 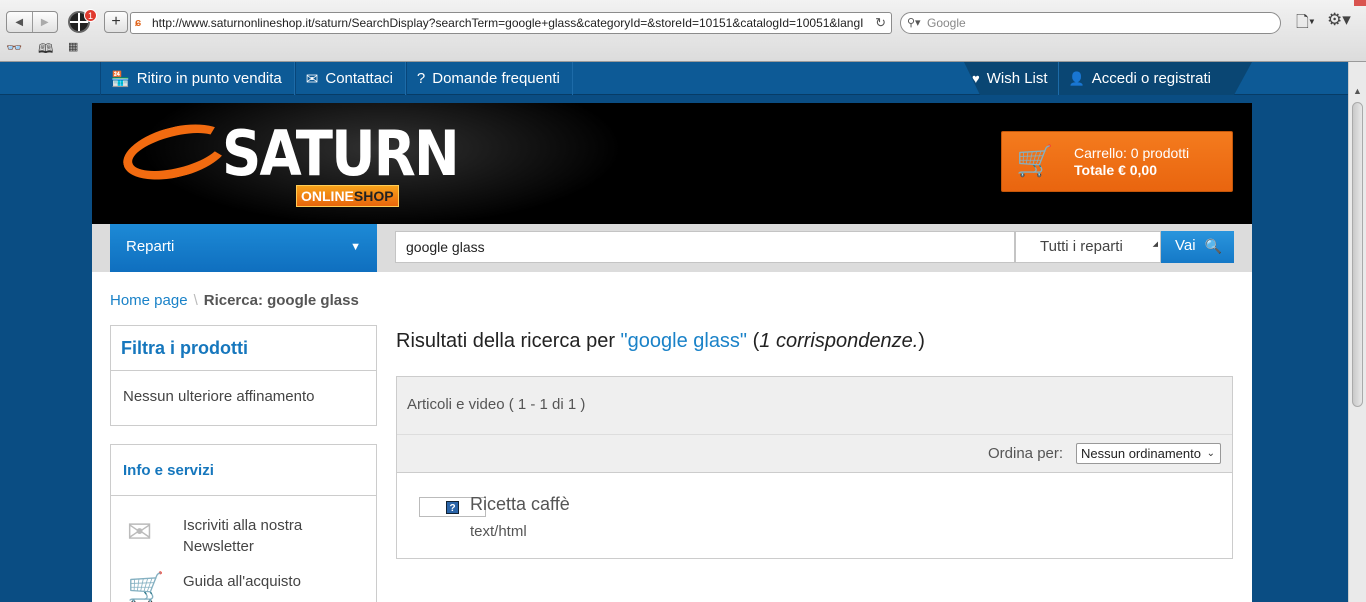 I want to click on grid-icon: ▦, so click(x=73, y=46).